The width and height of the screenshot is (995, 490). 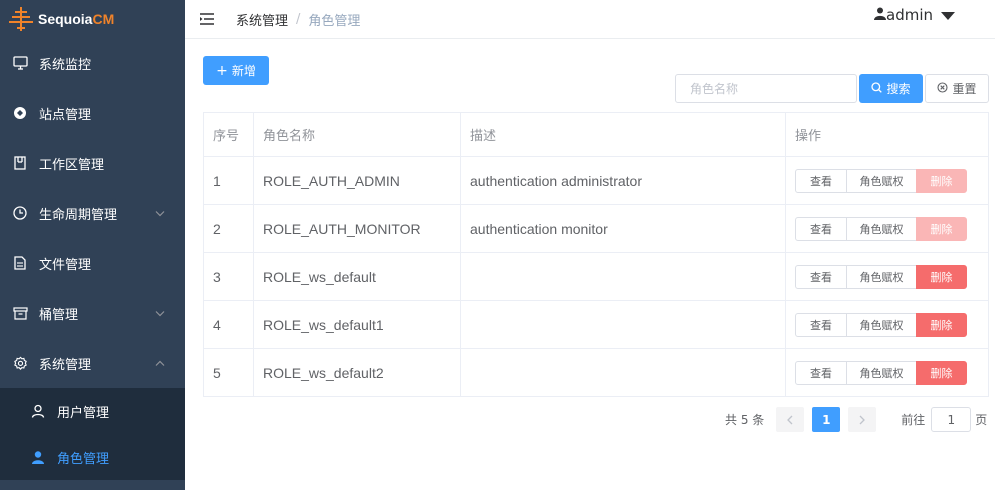 I want to click on clock-icon, so click(x=20, y=213).